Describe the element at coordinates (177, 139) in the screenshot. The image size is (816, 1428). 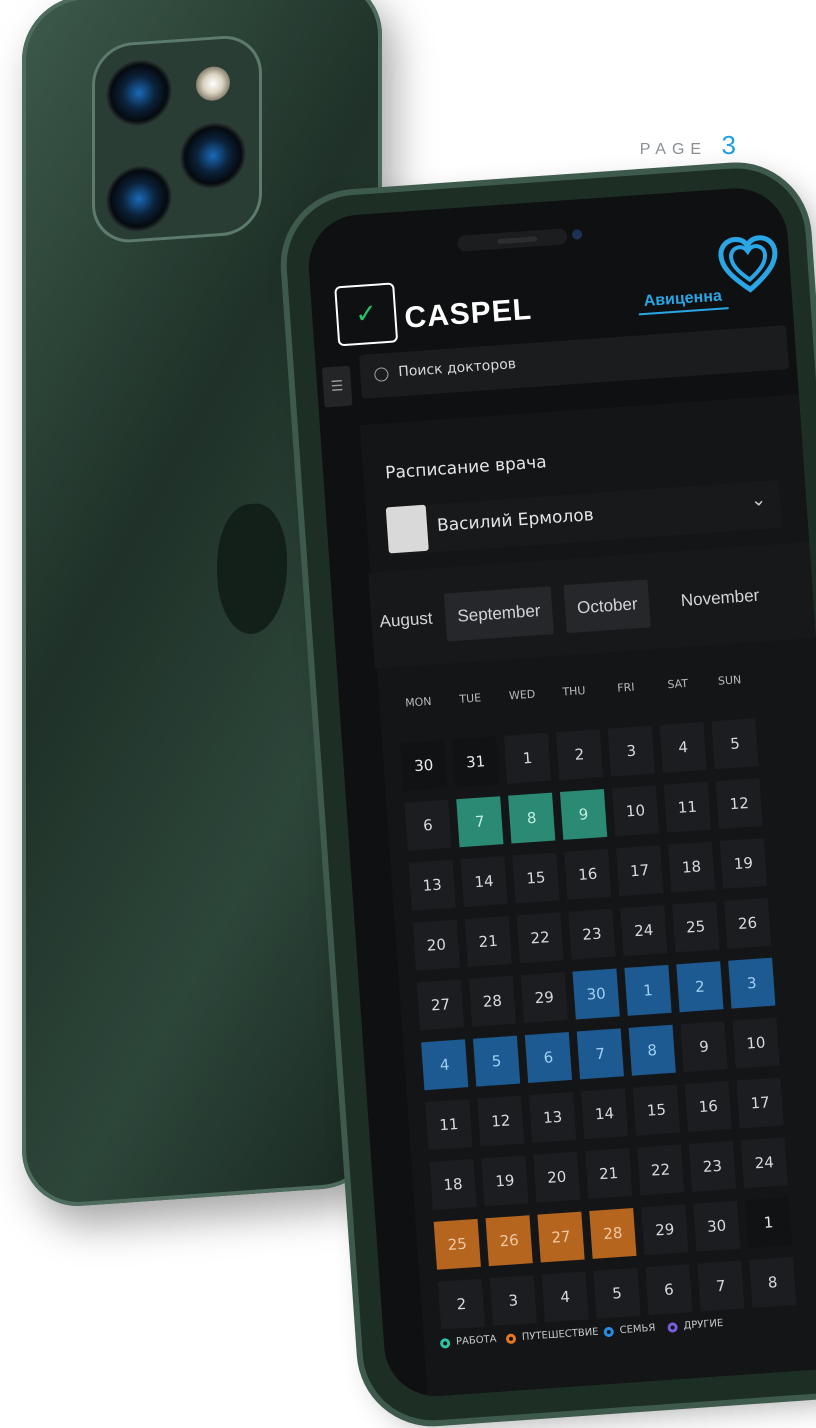
I see `camera-module` at that location.